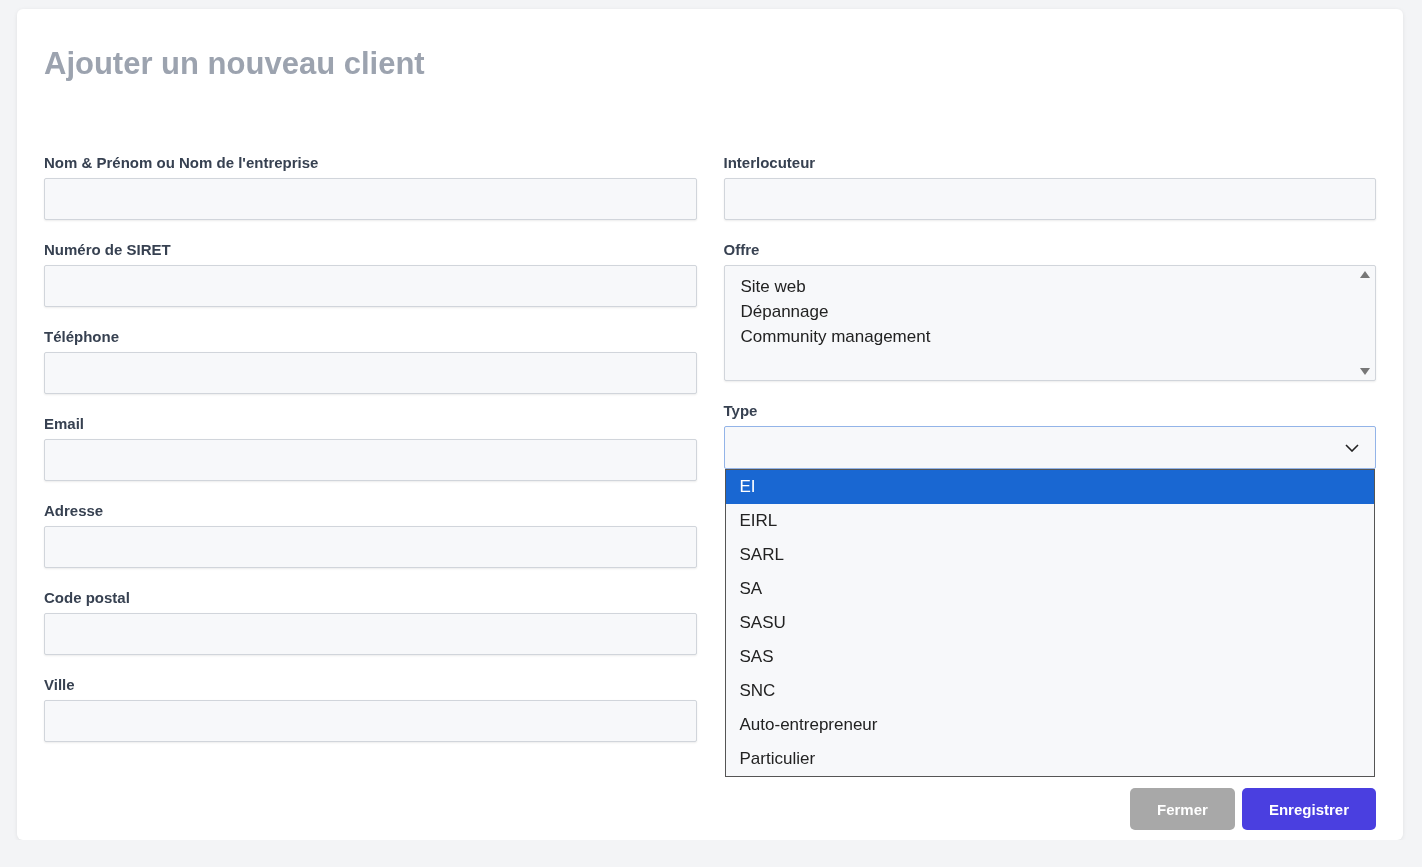 This screenshot has width=1422, height=867. Describe the element at coordinates (182, 163) in the screenshot. I see `field-label: Nom & Prénom ou Nom de l'entreprise` at that location.